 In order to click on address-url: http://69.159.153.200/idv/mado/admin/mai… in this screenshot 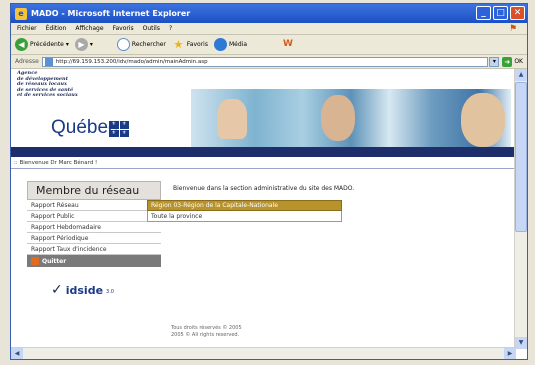, I will do `click(131, 61)`.